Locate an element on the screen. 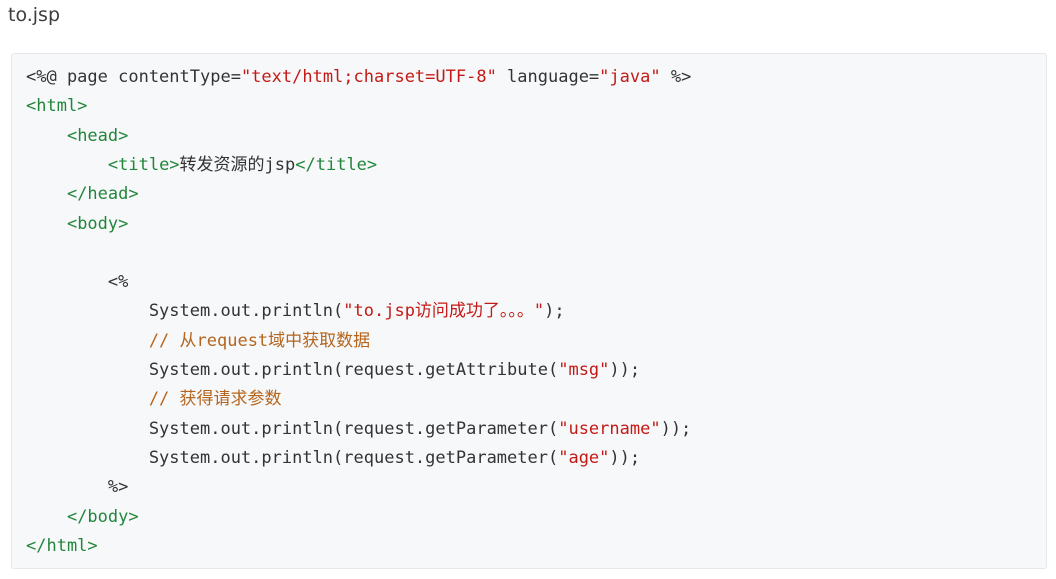 This screenshot has width=1056, height=579. code-token: "to.jsp访问成功了。。。" is located at coordinates (444, 311).